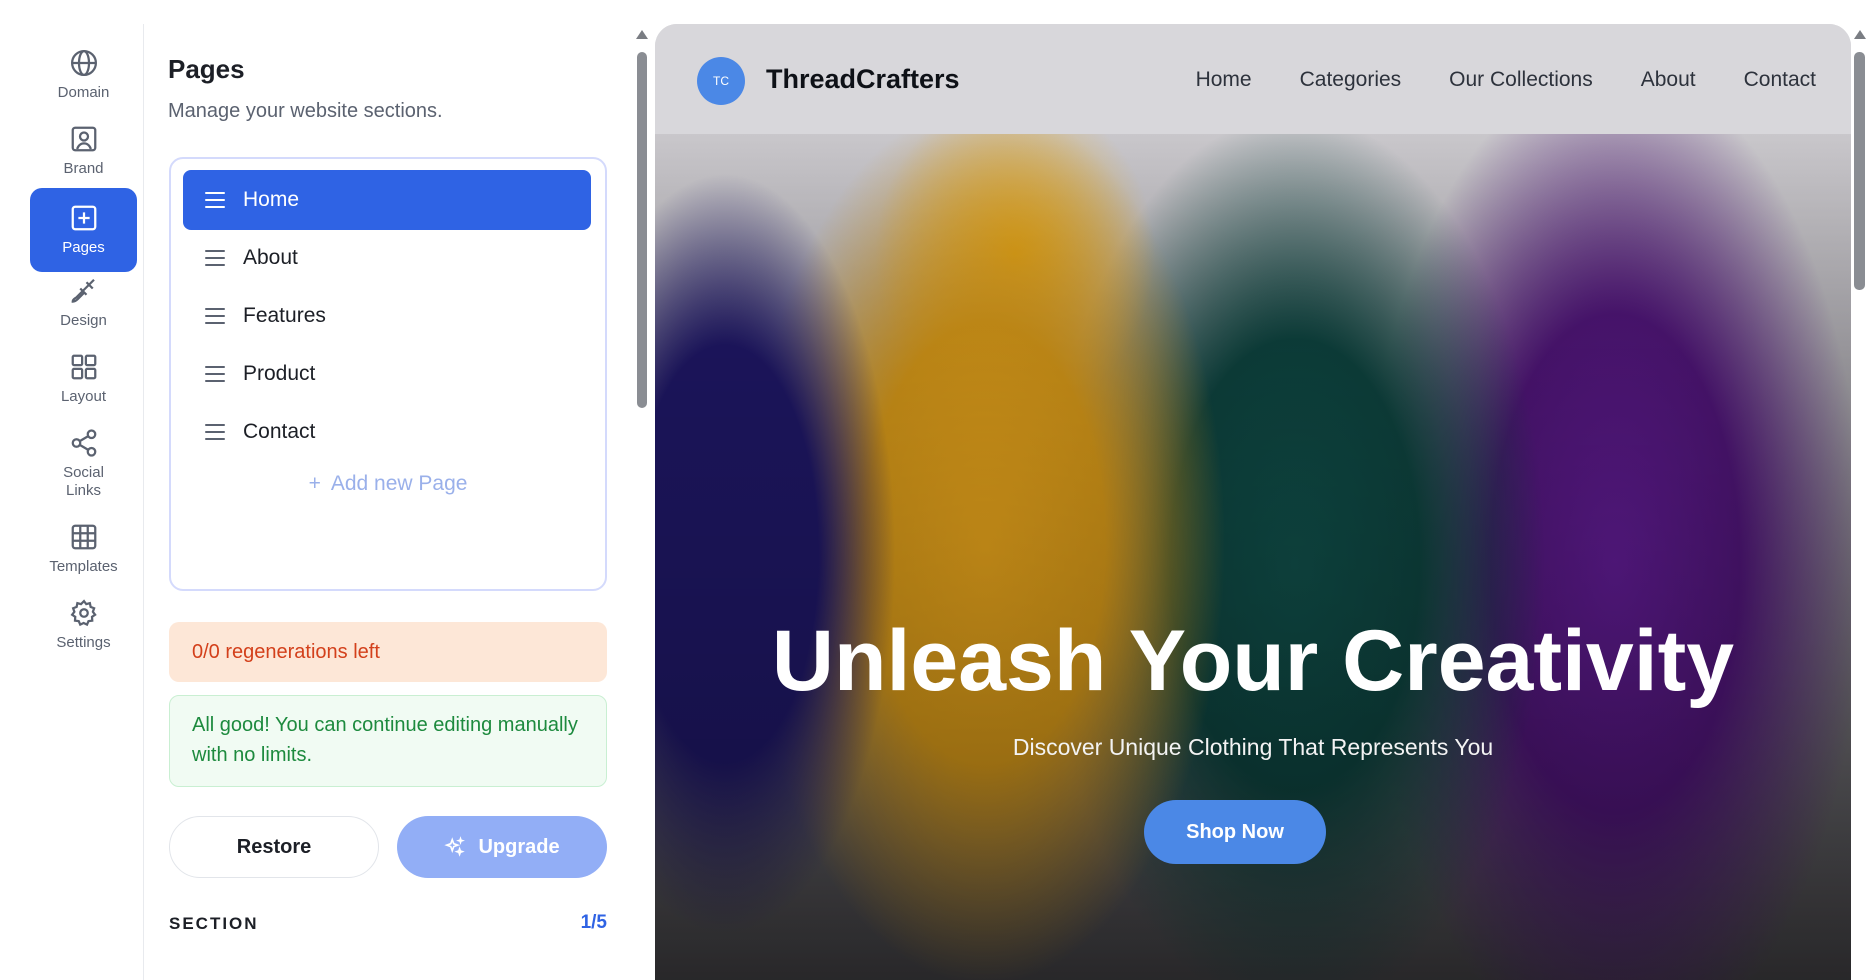  I want to click on site-nav-contact: Contact, so click(1780, 80).